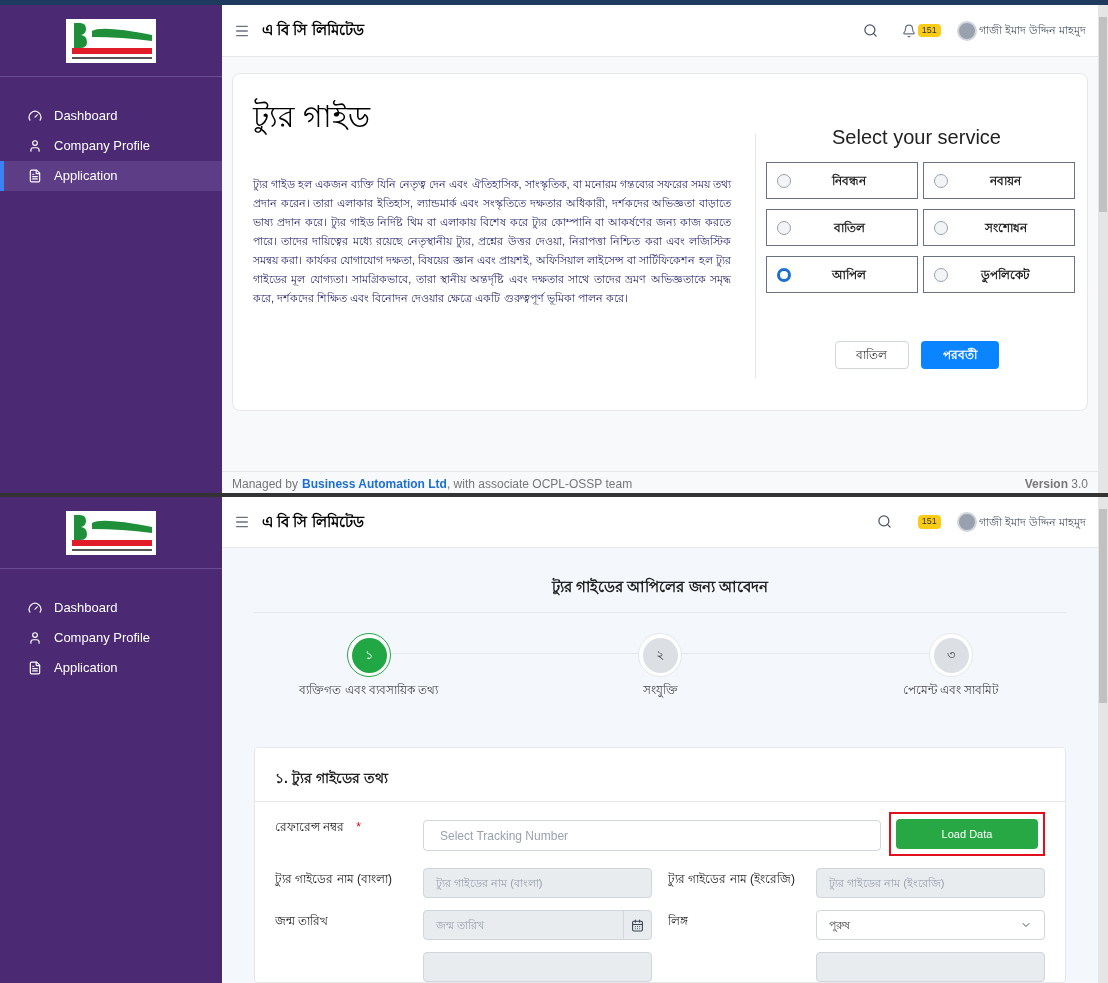 The width and height of the screenshot is (1108, 983). What do you see at coordinates (998, 227) in the screenshot?
I see `service-option: সংশোধন` at bounding box center [998, 227].